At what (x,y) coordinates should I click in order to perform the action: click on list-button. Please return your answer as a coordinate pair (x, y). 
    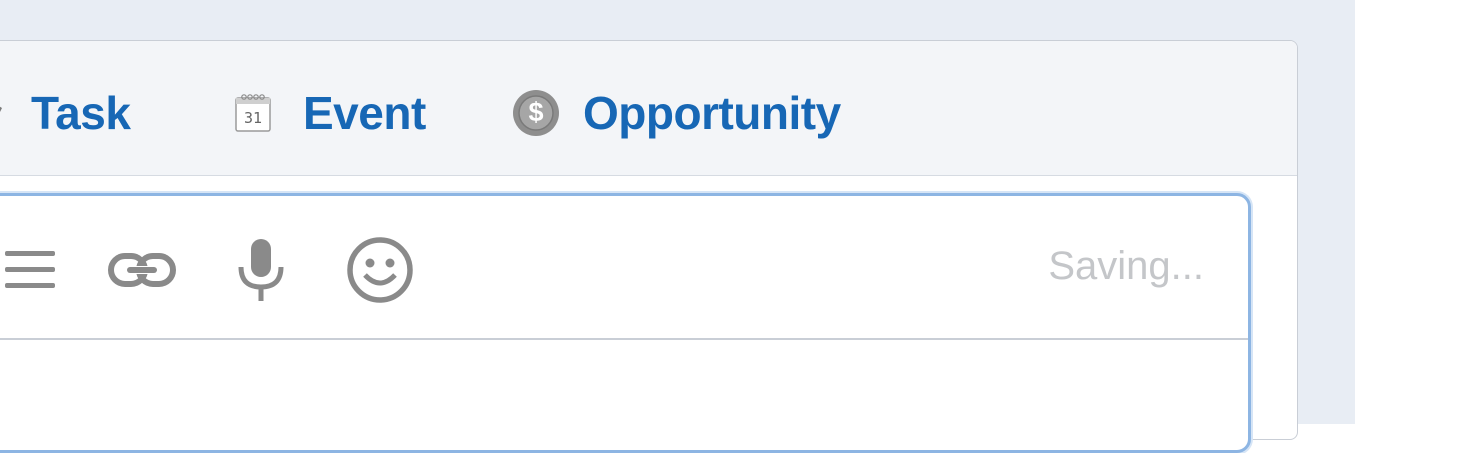
    Looking at the image, I should click on (30, 272).